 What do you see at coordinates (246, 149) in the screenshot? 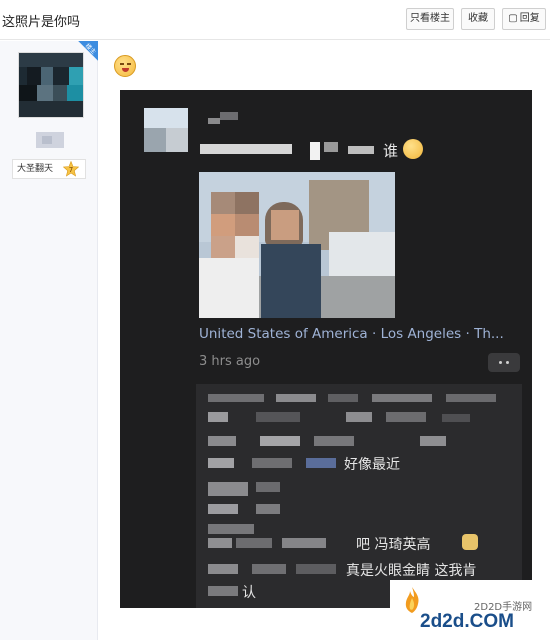
I see `redacted-question` at bounding box center [246, 149].